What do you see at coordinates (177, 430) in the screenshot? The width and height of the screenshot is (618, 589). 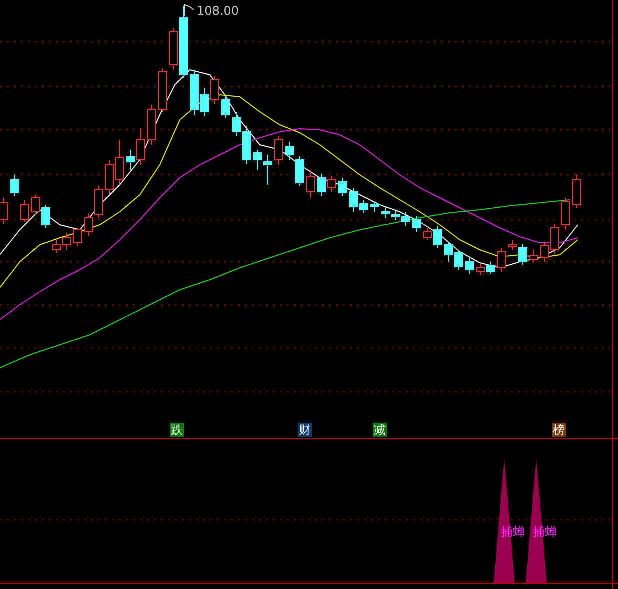 I see `signal-tag: 跌` at bounding box center [177, 430].